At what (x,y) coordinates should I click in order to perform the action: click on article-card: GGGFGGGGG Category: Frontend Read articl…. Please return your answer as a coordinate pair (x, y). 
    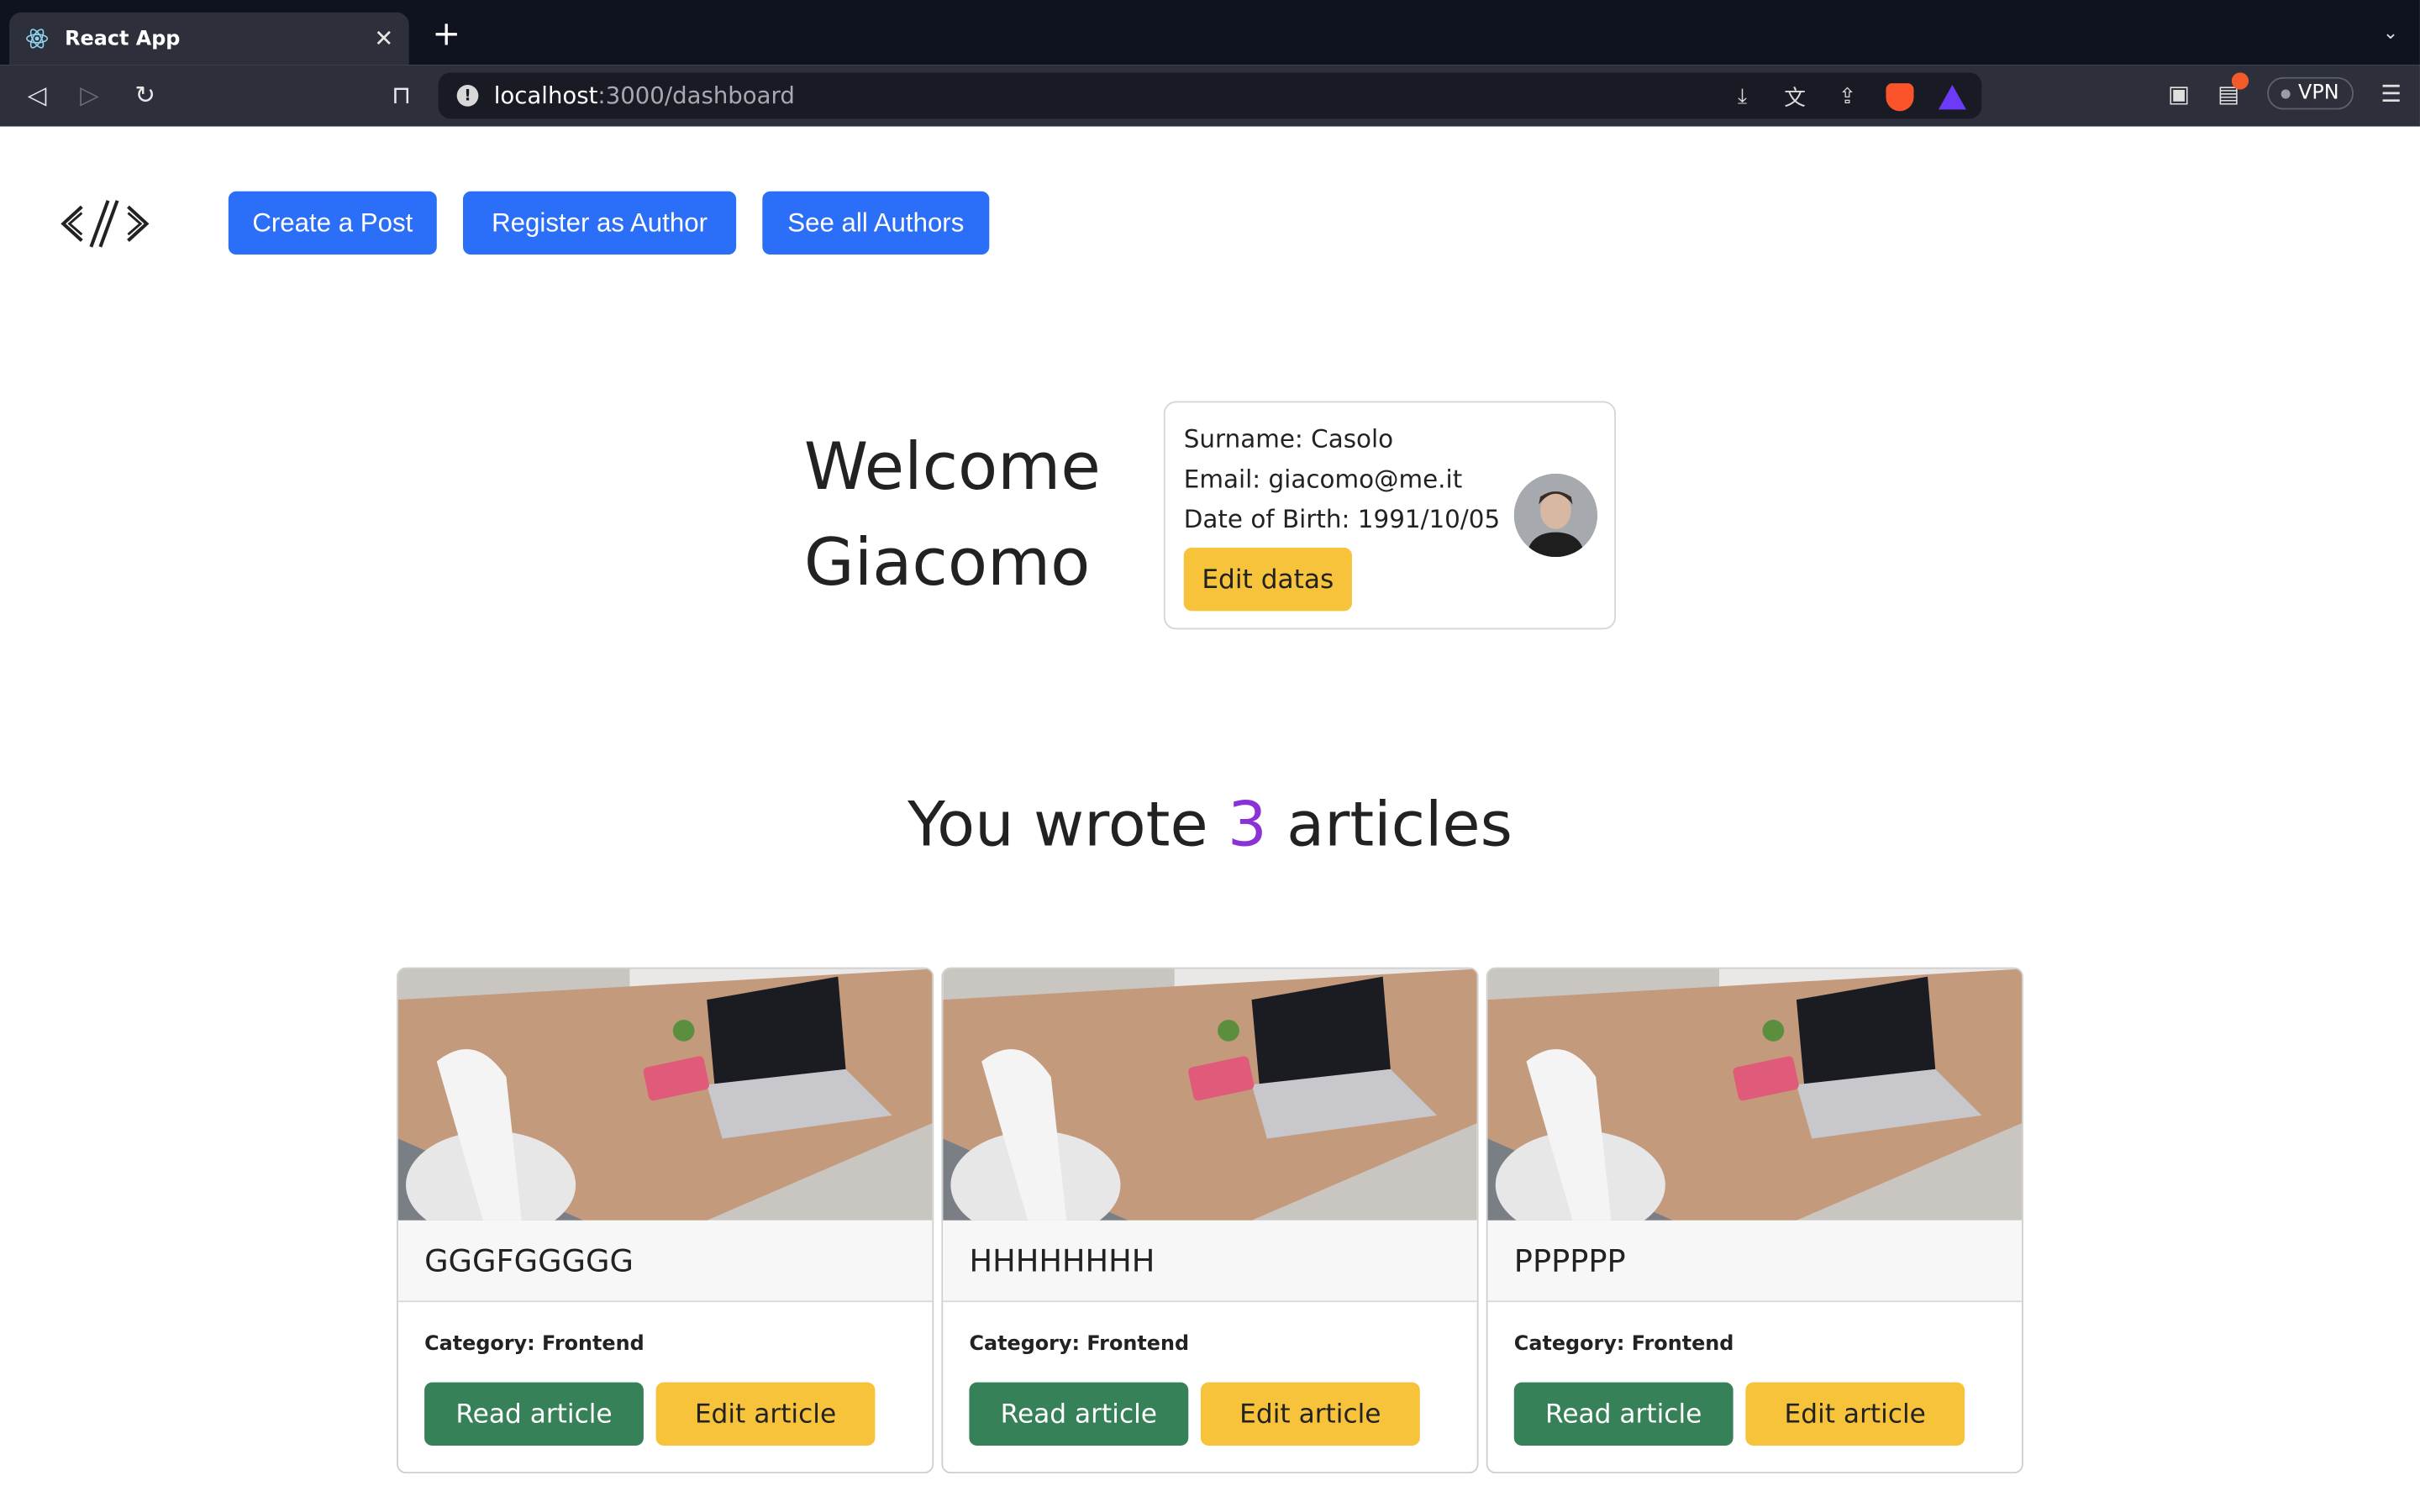
    Looking at the image, I should click on (665, 1220).